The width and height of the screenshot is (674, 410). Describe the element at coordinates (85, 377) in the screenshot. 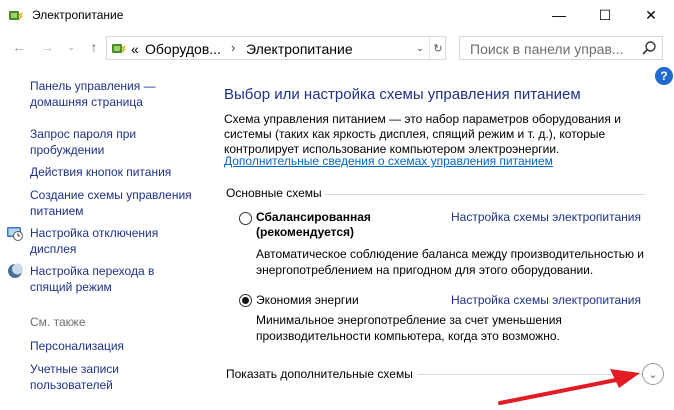

I see `sidebar-item-user-accounts: Учетные записи пользователей` at that location.